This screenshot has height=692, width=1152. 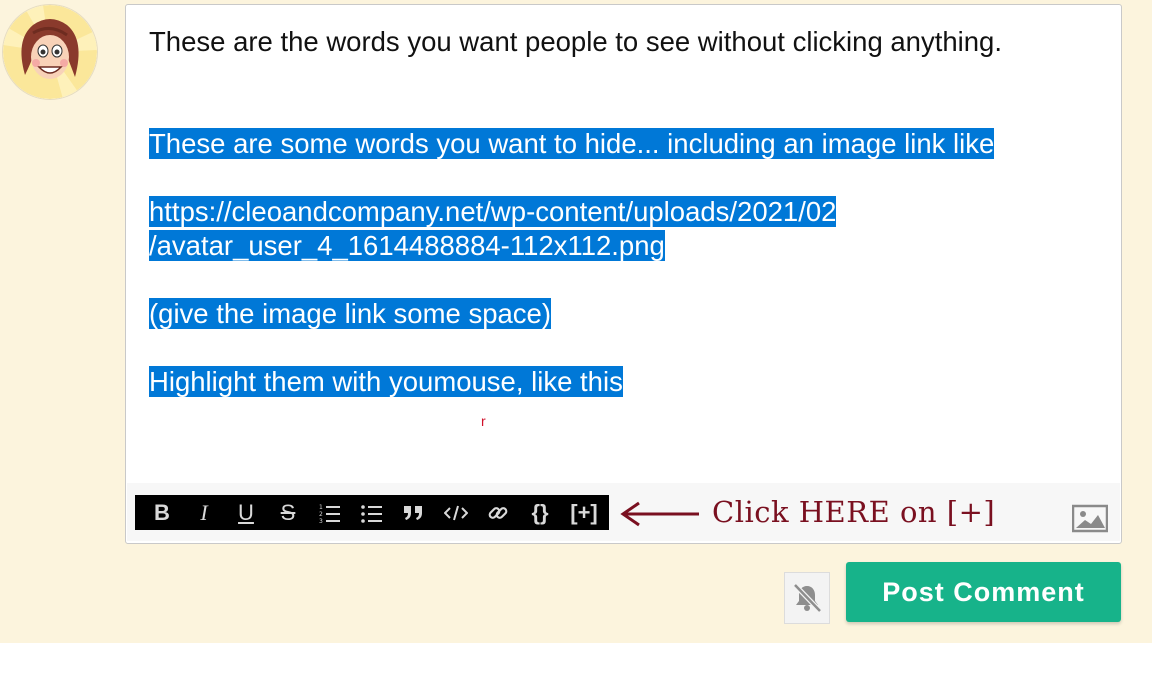 I want to click on italic-button: I, so click(x=204, y=512).